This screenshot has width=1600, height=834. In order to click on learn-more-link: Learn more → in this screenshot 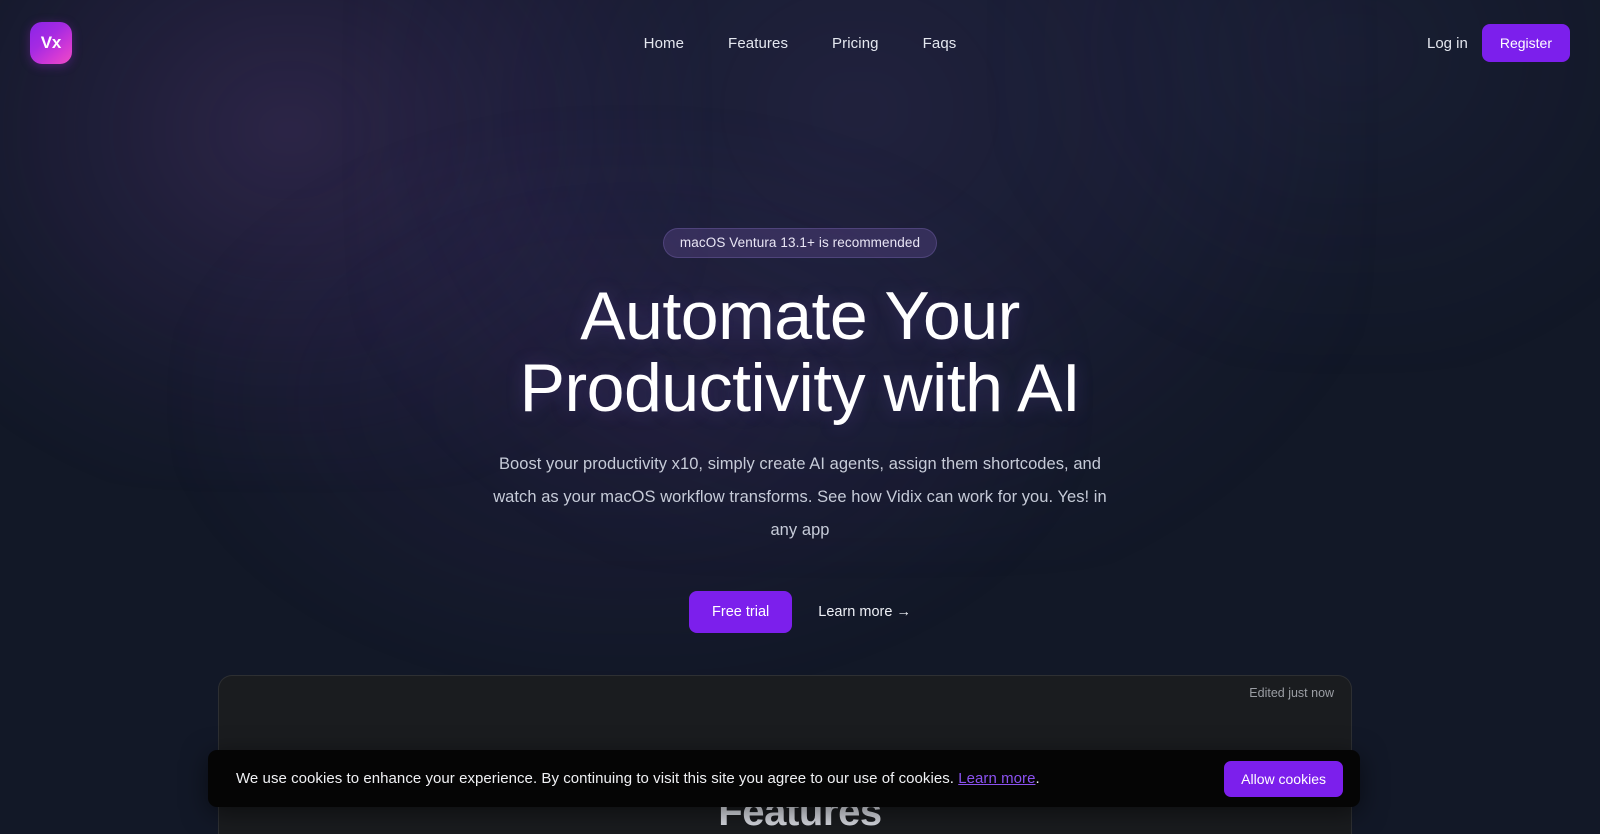, I will do `click(864, 612)`.